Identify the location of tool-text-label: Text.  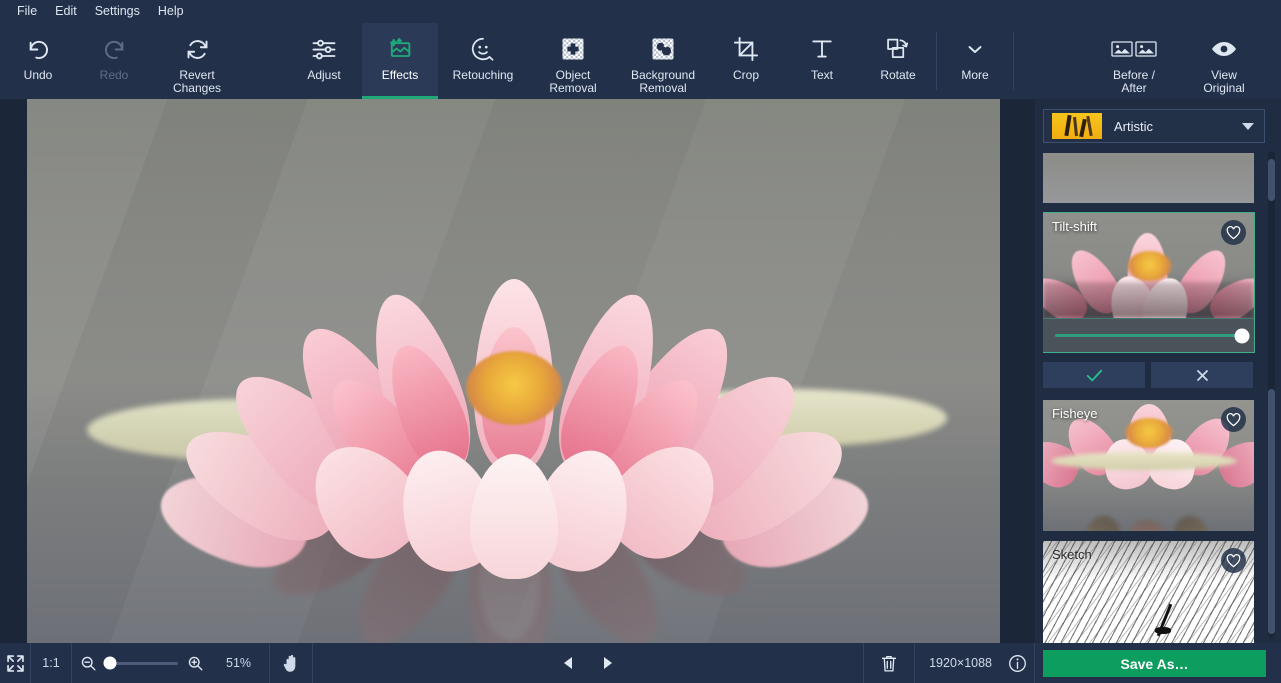
(821, 75).